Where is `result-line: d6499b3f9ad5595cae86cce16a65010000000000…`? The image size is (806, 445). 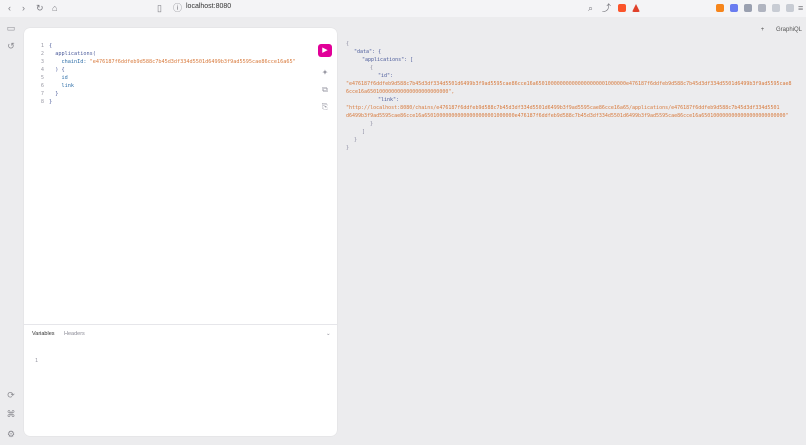 result-line: d6499b3f9ad5595cae86cce16a65010000000000… is located at coordinates (567, 116).